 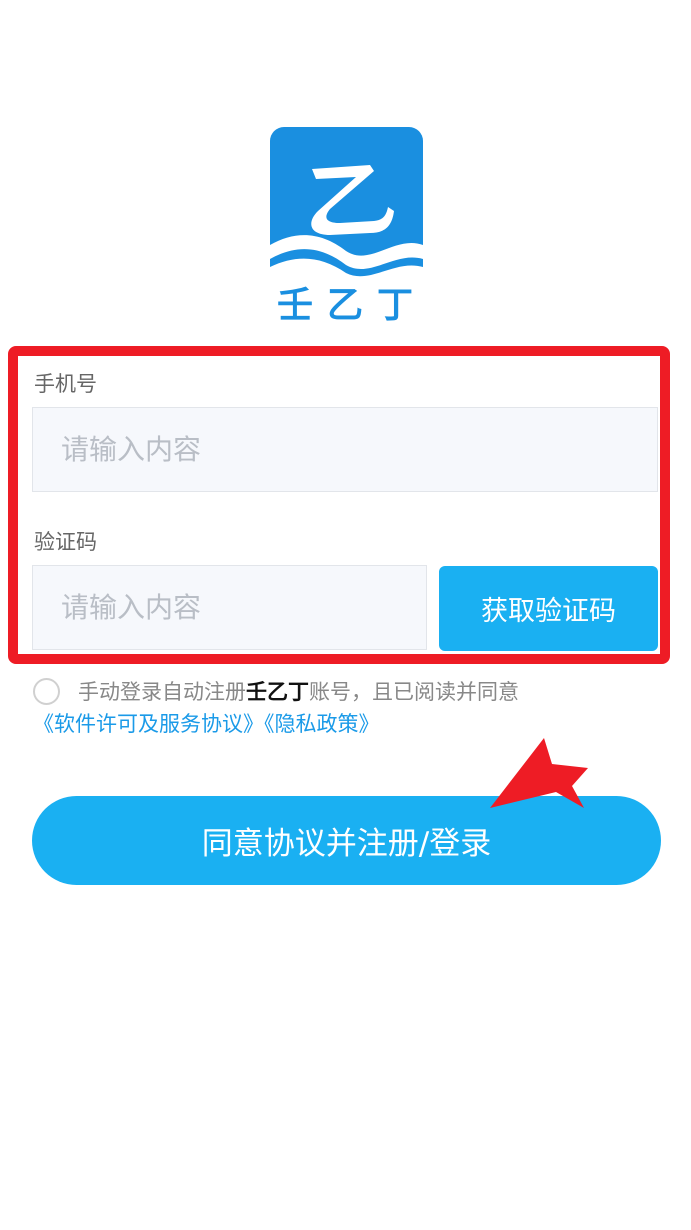 What do you see at coordinates (540, 775) in the screenshot?
I see `red-arrow-icon` at bounding box center [540, 775].